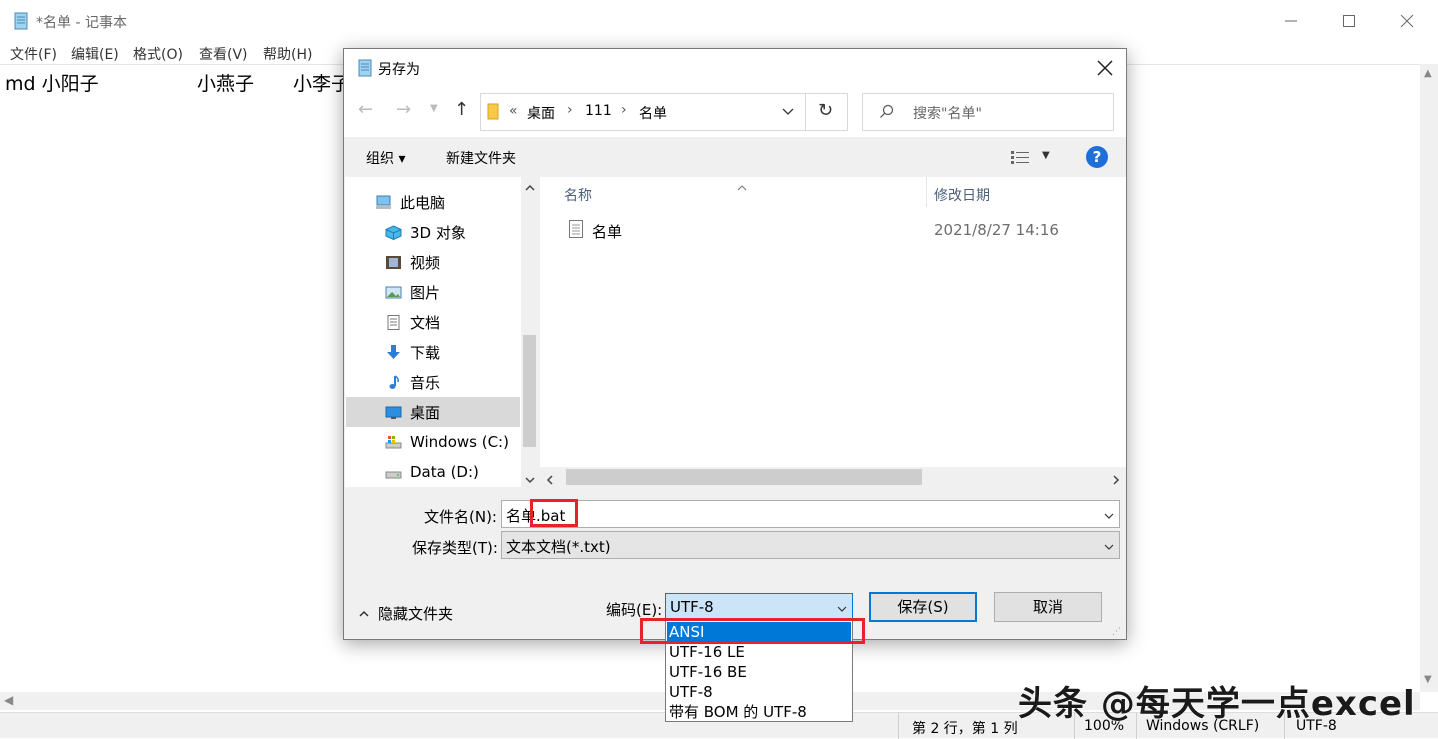  Describe the element at coordinates (1020, 157) in the screenshot. I see `view-options-icon` at that location.